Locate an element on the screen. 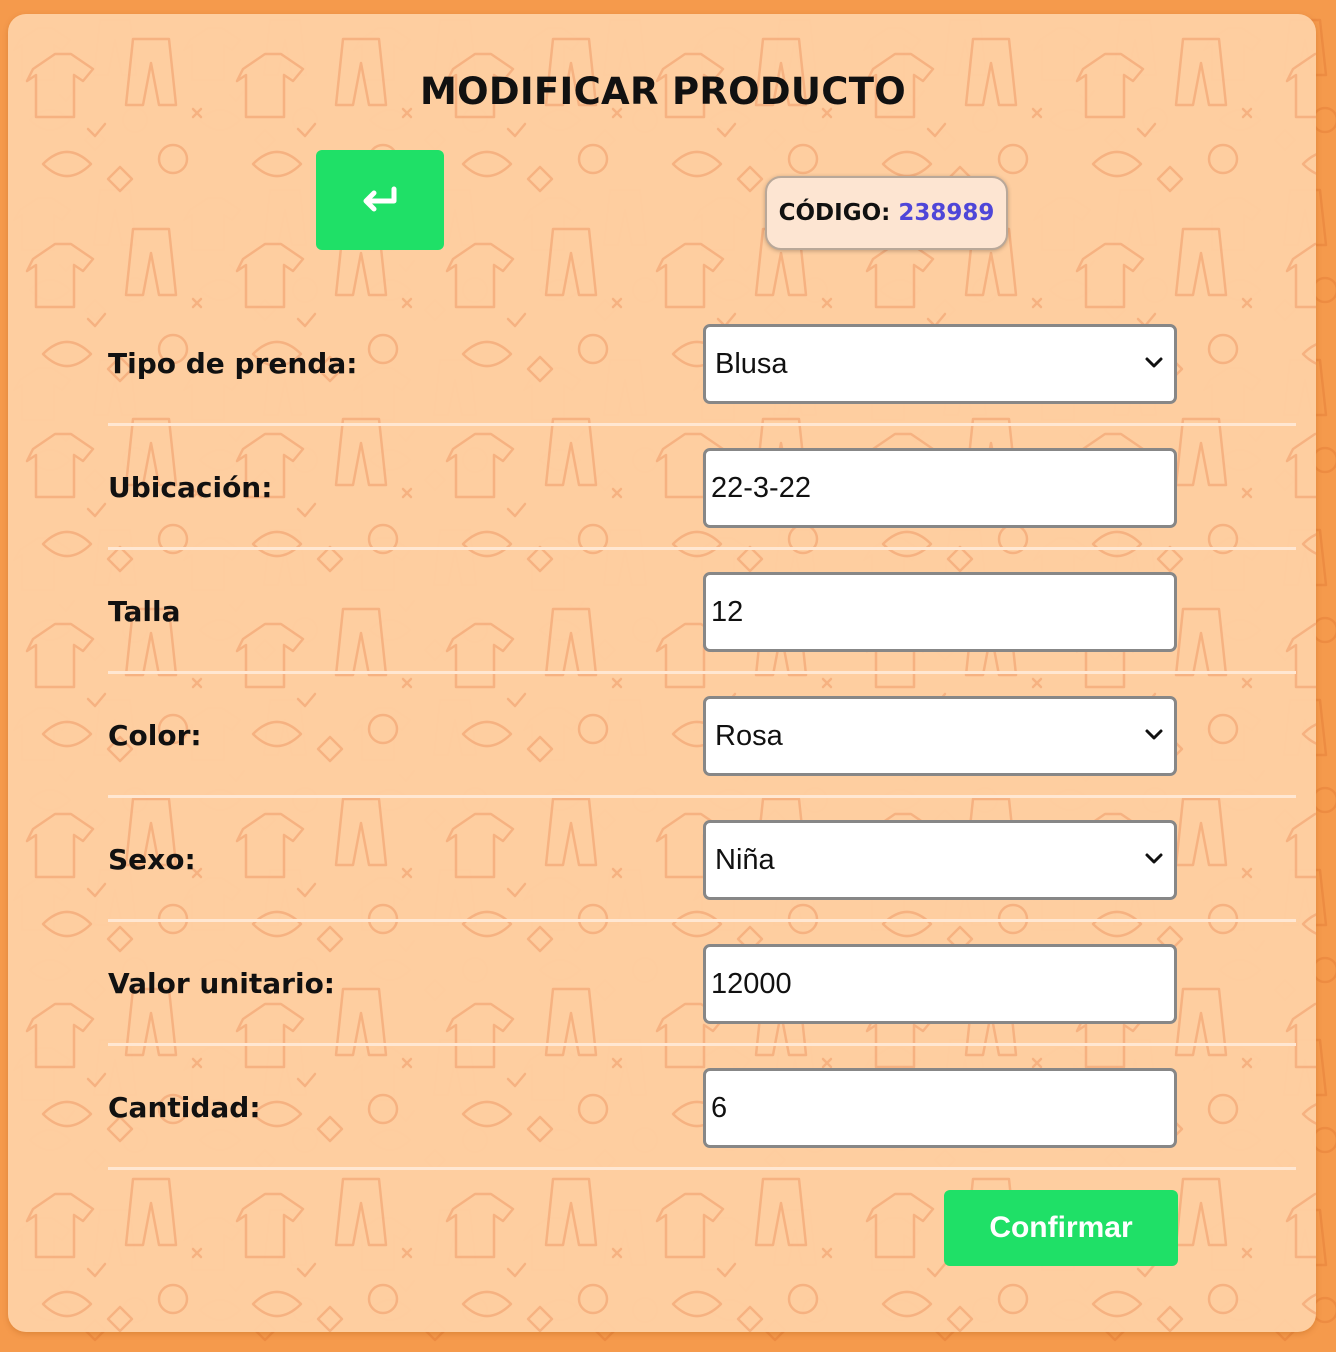 Image resolution: width=1336 pixels, height=1352 pixels. sexo-select: Niña is located at coordinates (940, 860).